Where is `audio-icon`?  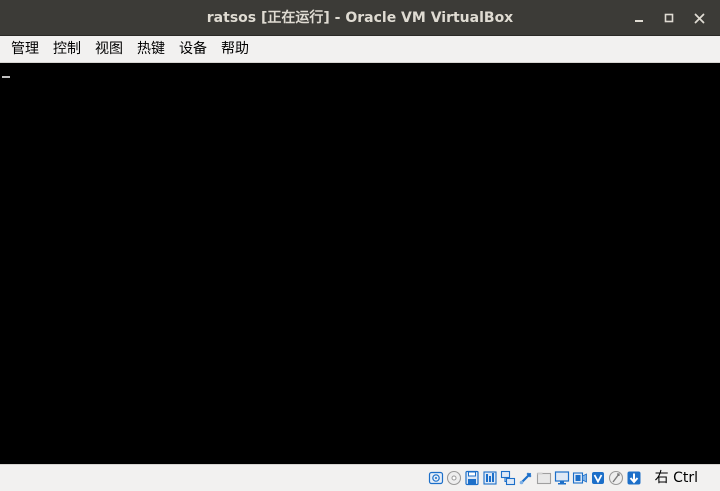
audio-icon is located at coordinates (490, 478).